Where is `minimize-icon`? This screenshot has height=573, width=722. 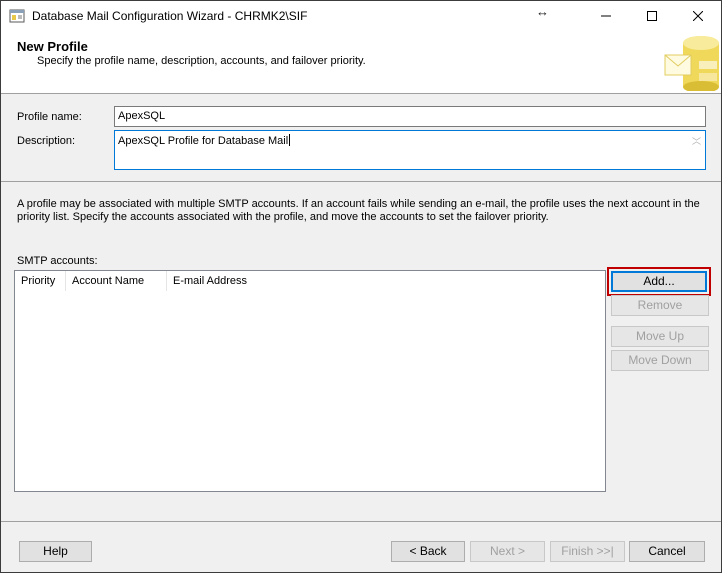 minimize-icon is located at coordinates (606, 16).